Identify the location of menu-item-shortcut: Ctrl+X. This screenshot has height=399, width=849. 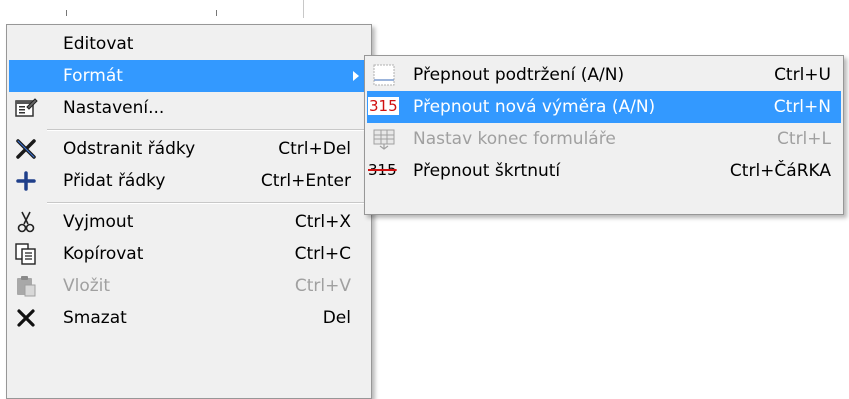
(322, 222).